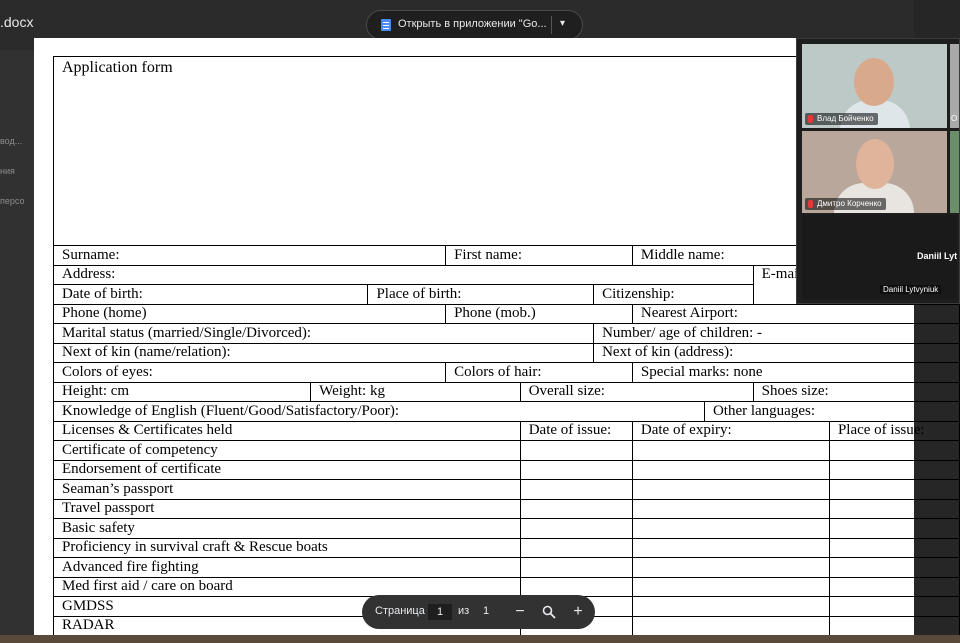 This screenshot has width=960, height=643. What do you see at coordinates (287, 586) in the screenshot?
I see `certificate-name: Med first aid / care on board` at bounding box center [287, 586].